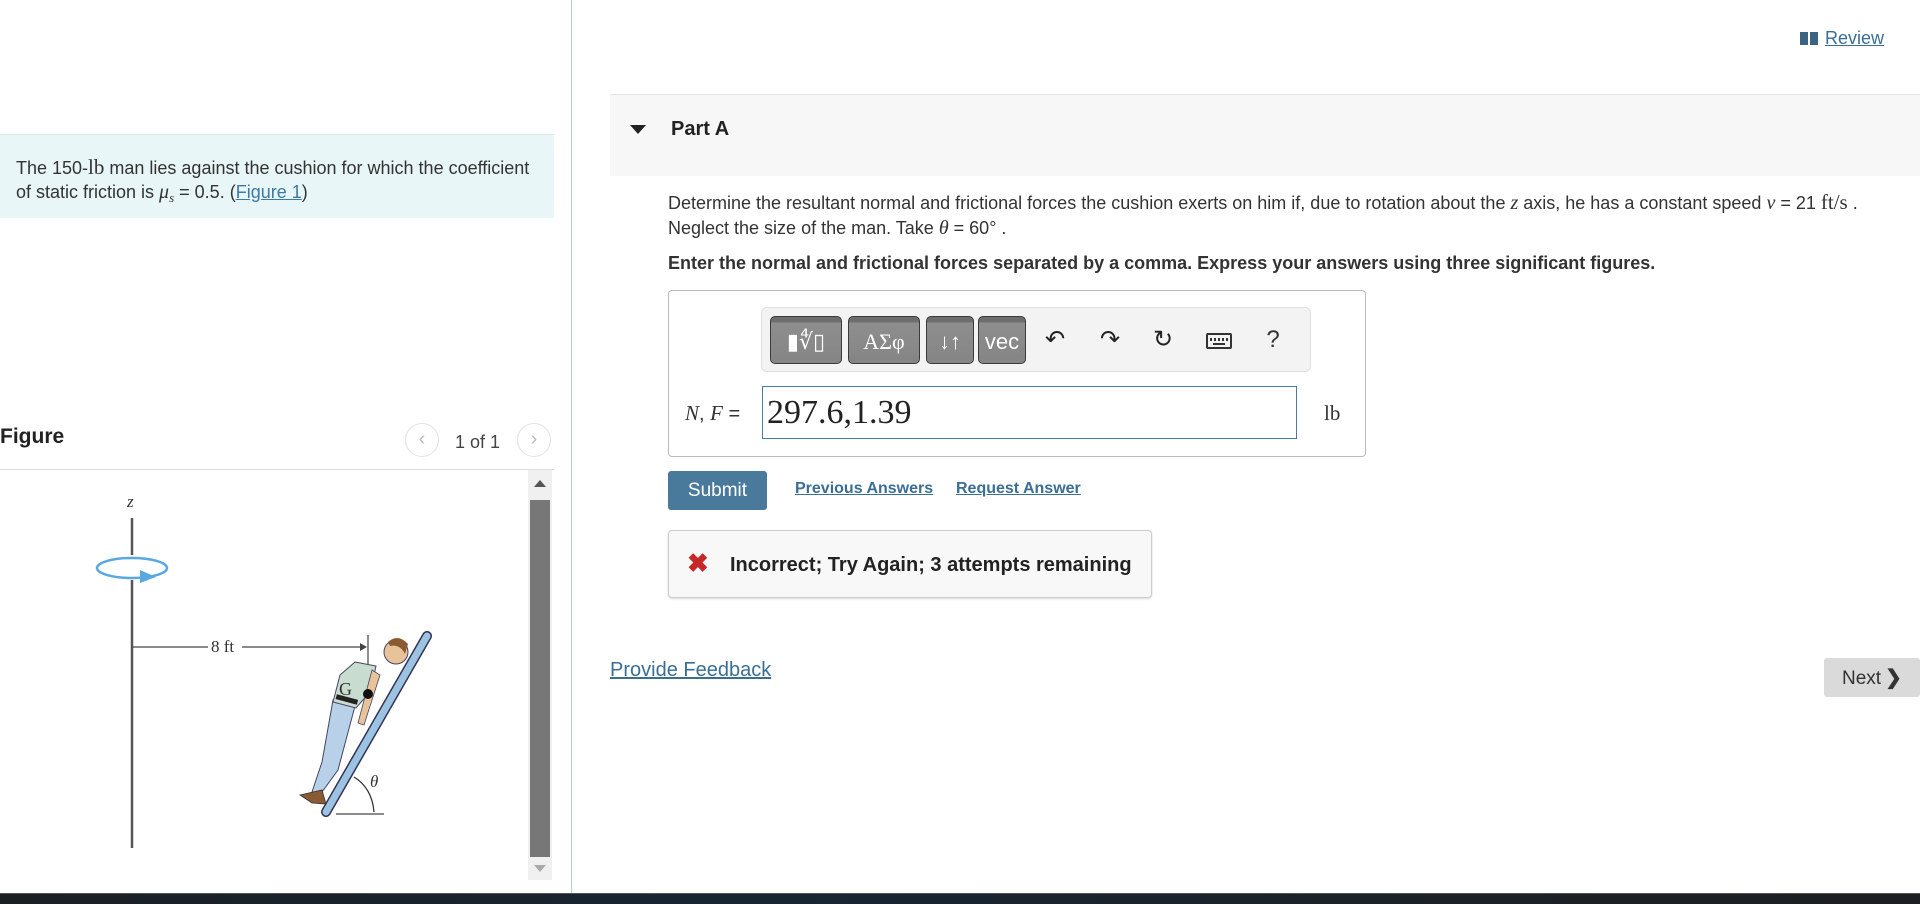  What do you see at coordinates (1332, 413) in the screenshot?
I see `answer-unit: lb` at bounding box center [1332, 413].